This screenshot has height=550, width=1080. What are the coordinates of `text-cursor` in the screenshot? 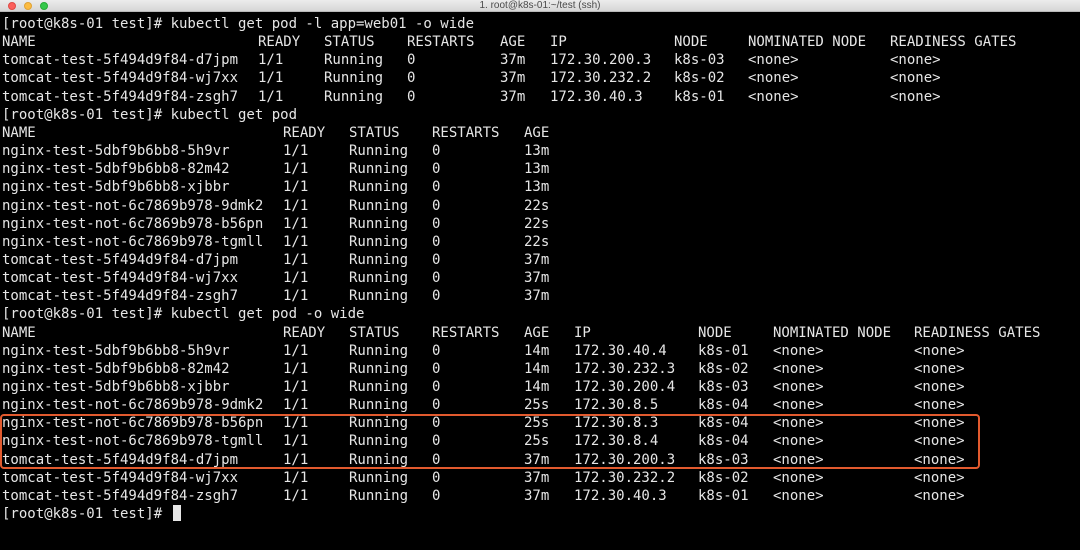 It's located at (176, 513).